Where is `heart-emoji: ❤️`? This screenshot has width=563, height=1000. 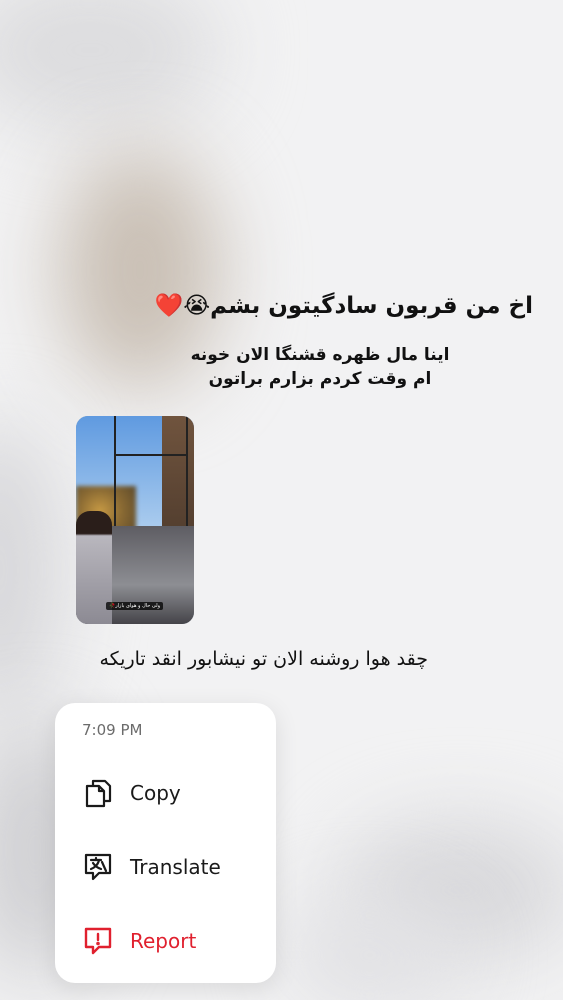
heart-emoji: ❤️ is located at coordinates (169, 306).